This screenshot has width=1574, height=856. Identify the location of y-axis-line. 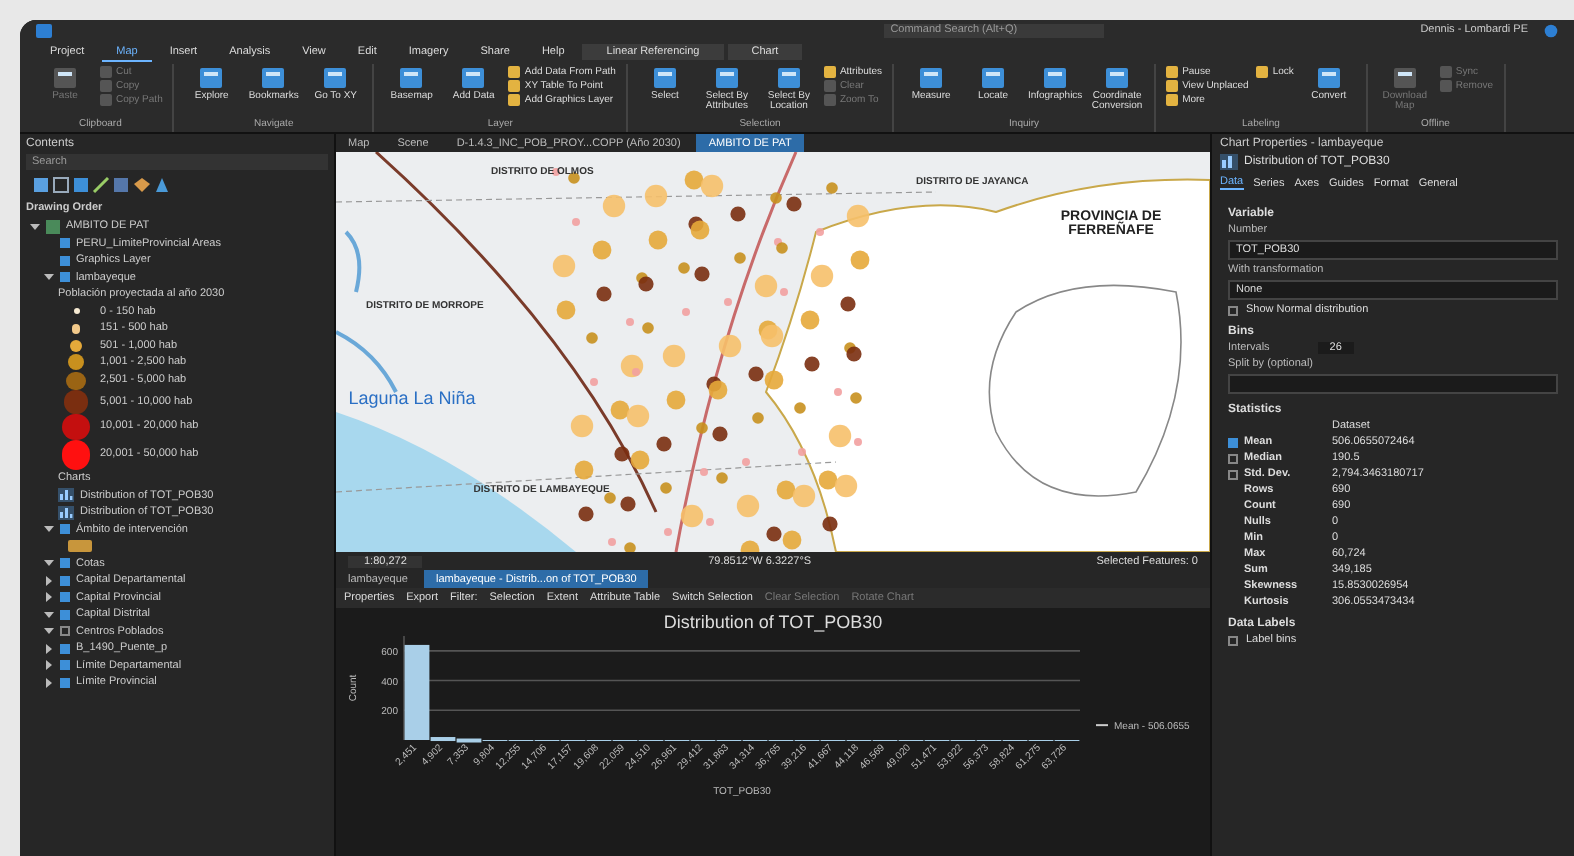
(404, 688).